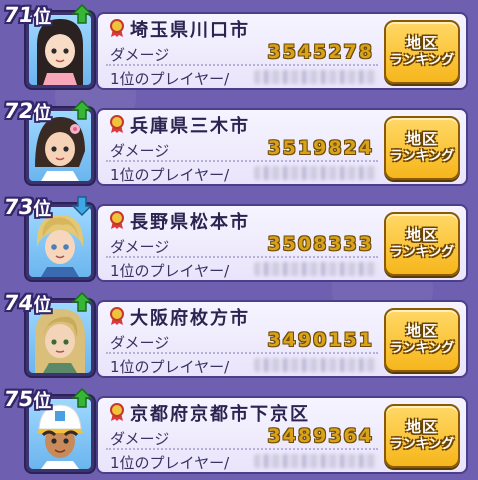 Image resolution: width=478 pixels, height=480 pixels. What do you see at coordinates (320, 436) in the screenshot?
I see `damage-value: 3489364` at bounding box center [320, 436].